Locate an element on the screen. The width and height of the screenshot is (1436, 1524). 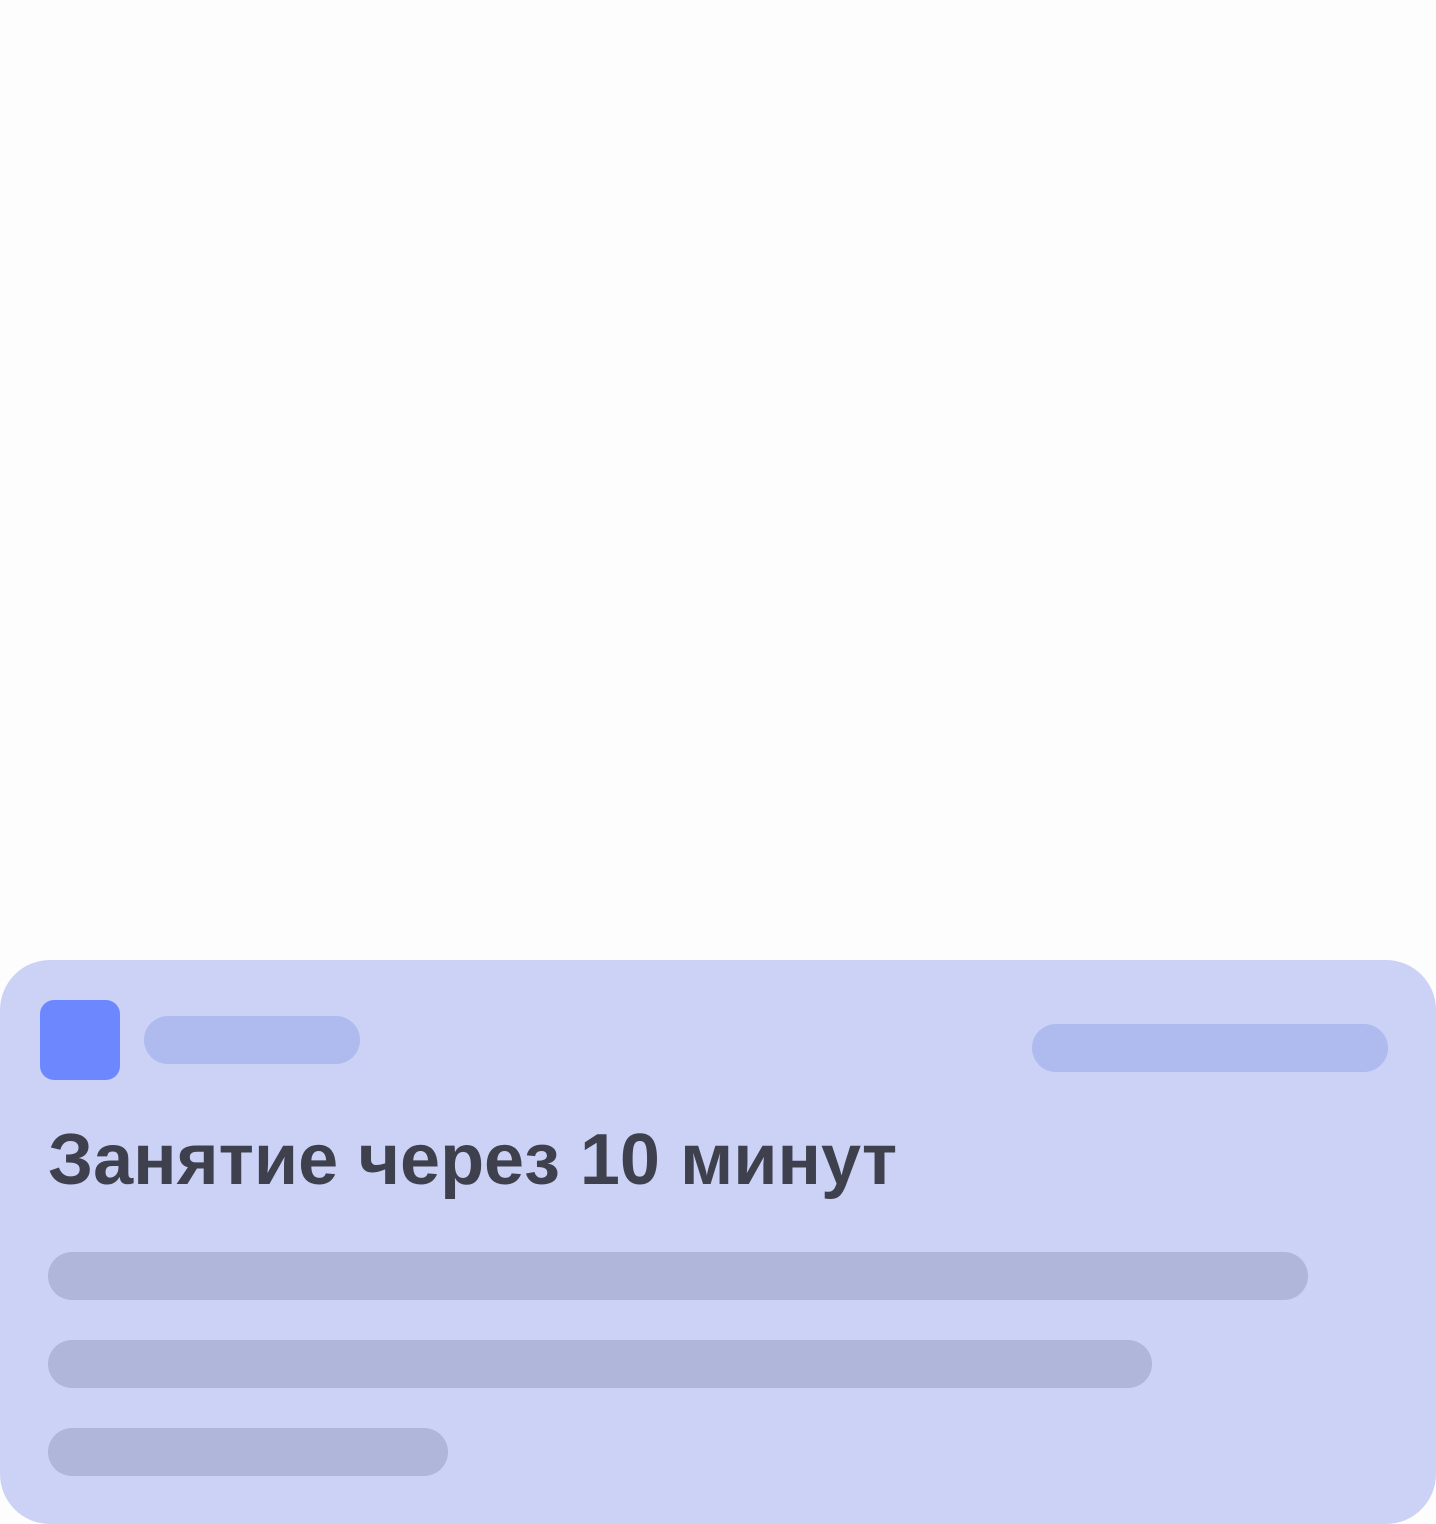
notification-title: Занятие через 10 минут is located at coordinates (473, 1160).